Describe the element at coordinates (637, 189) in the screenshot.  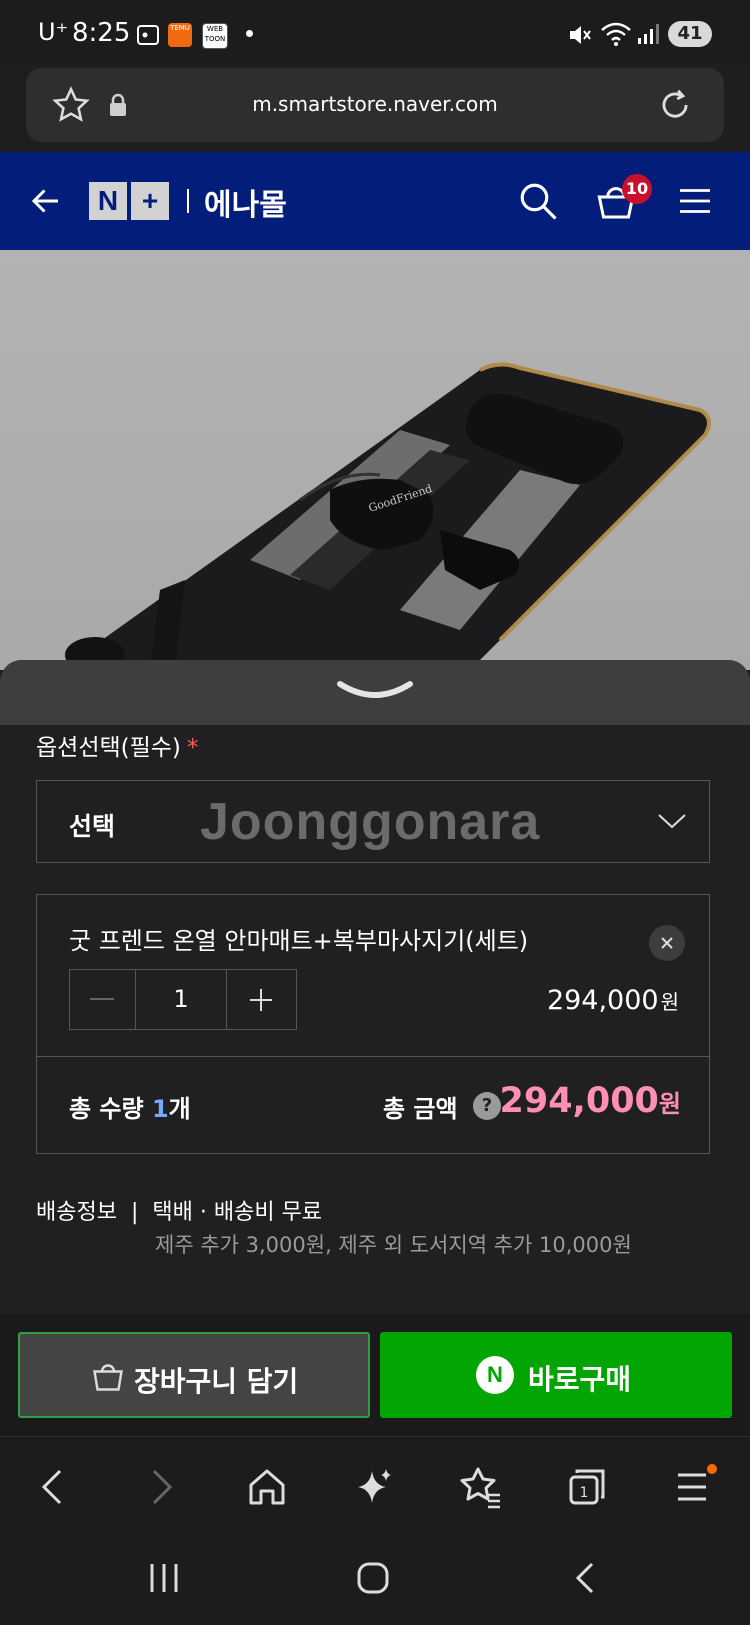
I see `cart-count-badge: 10` at that location.